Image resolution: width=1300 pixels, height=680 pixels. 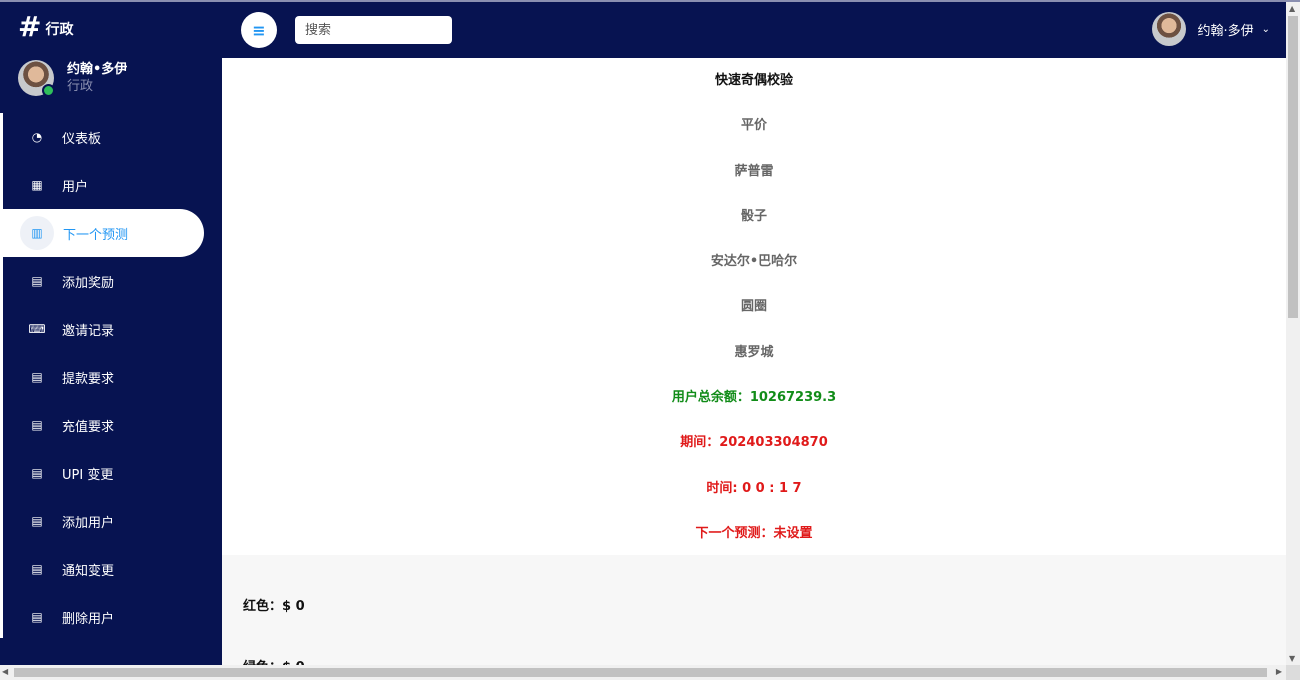 What do you see at coordinates (37, 329) in the screenshot?
I see `keyboard-icon: ⌨` at bounding box center [37, 329].